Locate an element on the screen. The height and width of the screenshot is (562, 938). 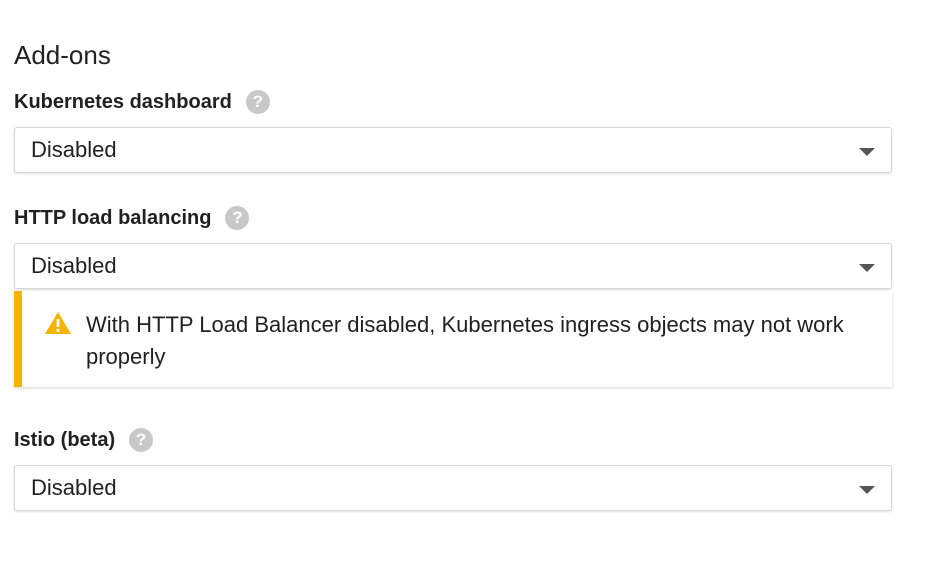
http-load-balancing-value: Disabled is located at coordinates (74, 265).